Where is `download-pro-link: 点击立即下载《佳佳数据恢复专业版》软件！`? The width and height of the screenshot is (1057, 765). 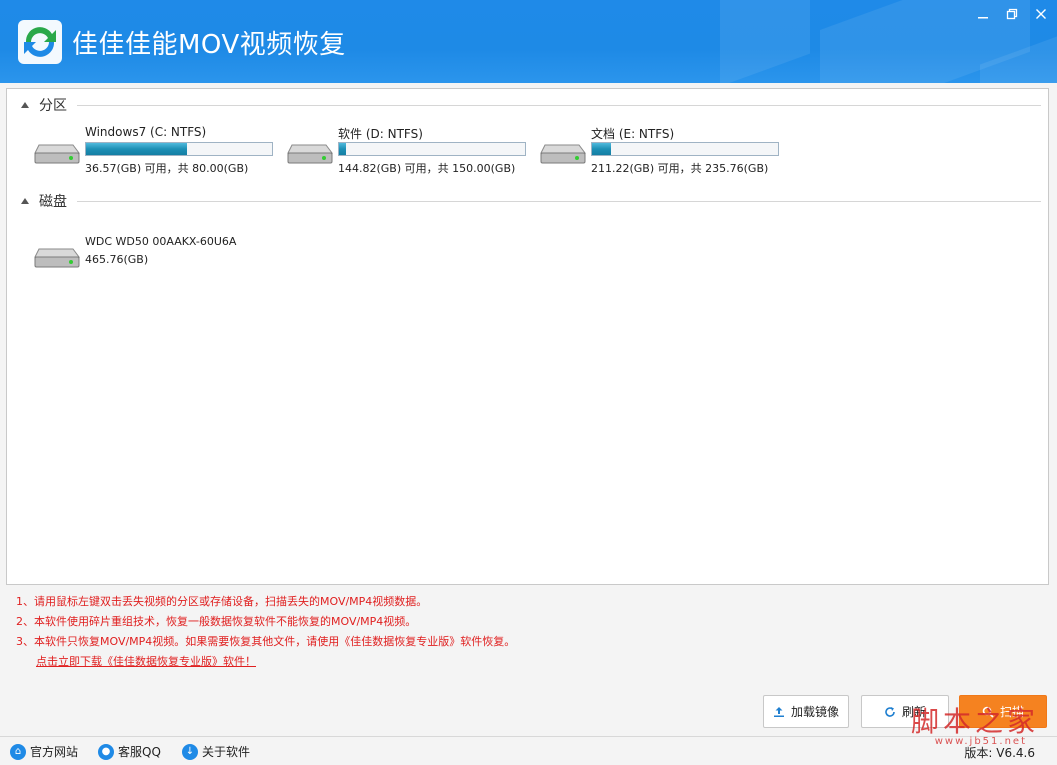
download-pro-link: 点击立即下载《佳佳数据恢复专业版》软件！ is located at coordinates (275, 662).